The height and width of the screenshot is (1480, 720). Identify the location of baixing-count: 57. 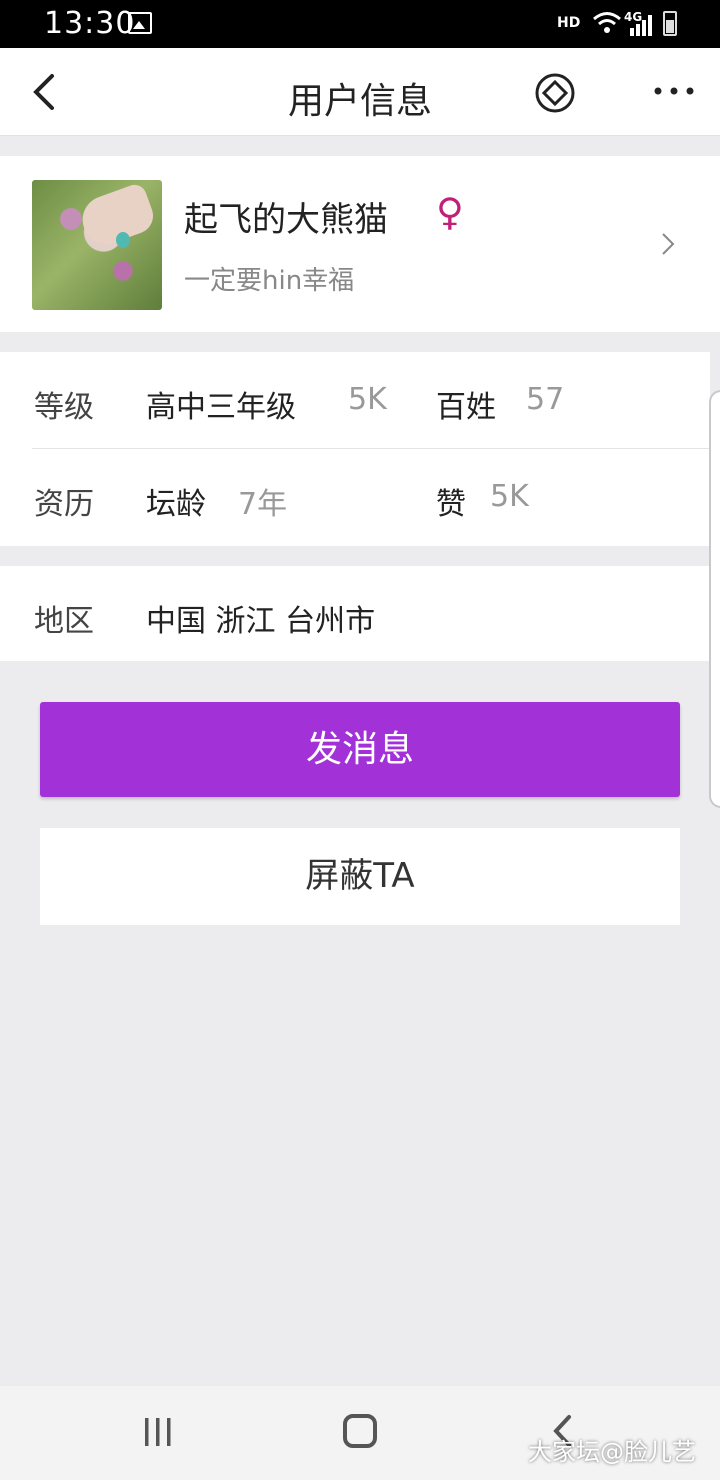
(545, 399).